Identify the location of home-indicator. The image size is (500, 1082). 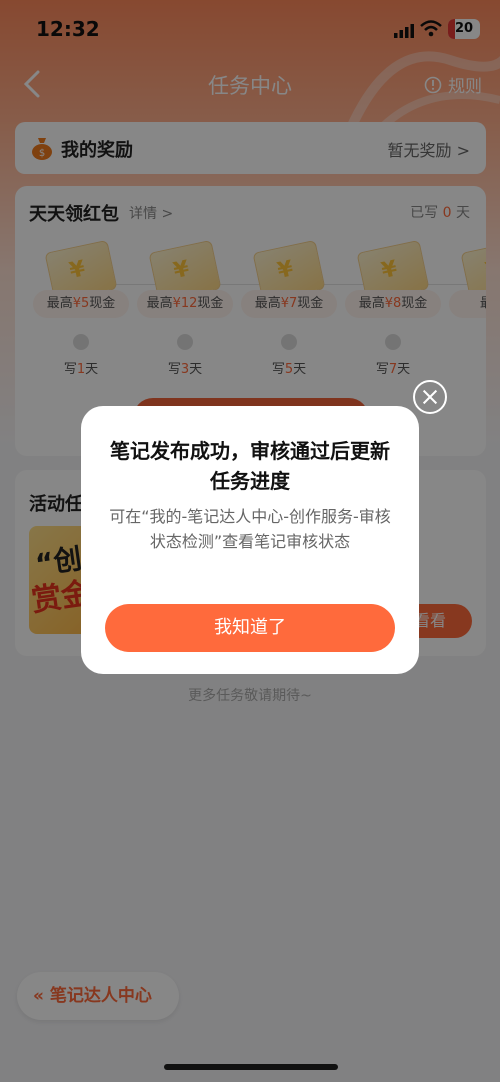
(251, 1067).